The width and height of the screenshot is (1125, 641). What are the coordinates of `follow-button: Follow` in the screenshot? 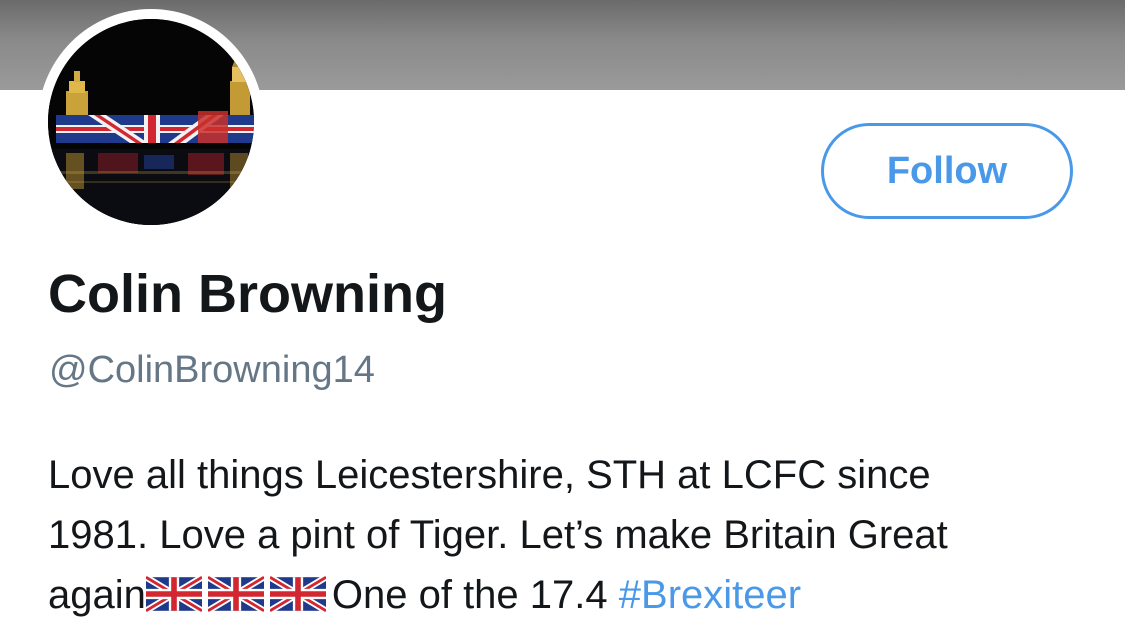 It's located at (947, 171).